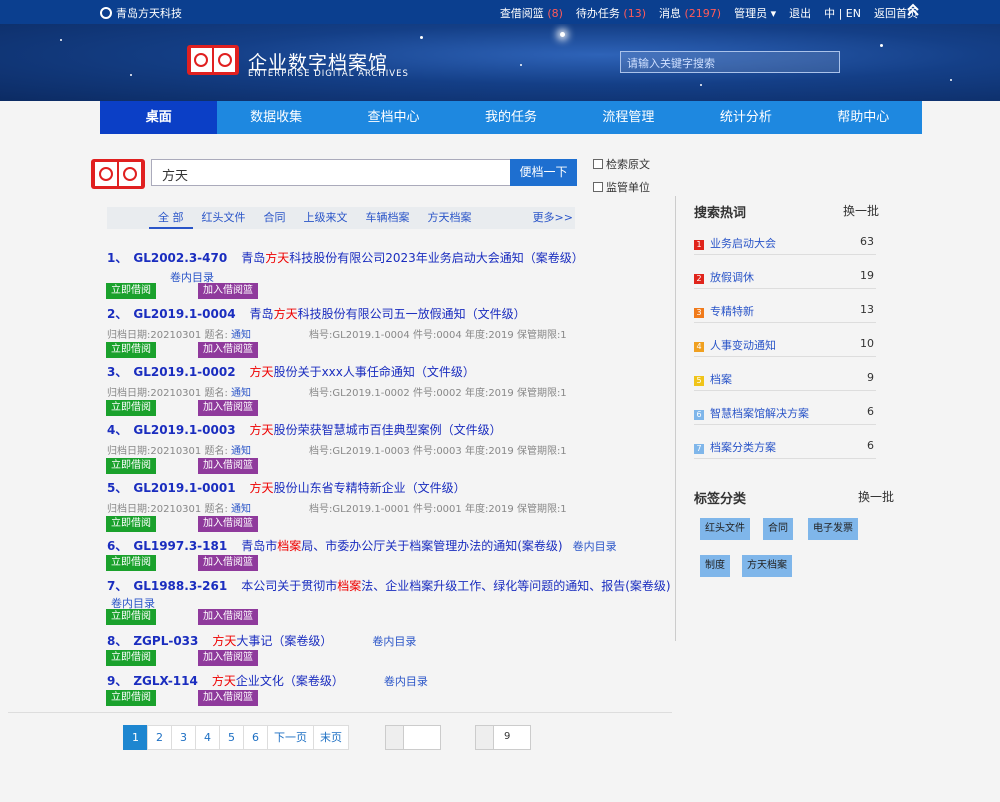  I want to click on search-input: 方天, so click(331, 172).